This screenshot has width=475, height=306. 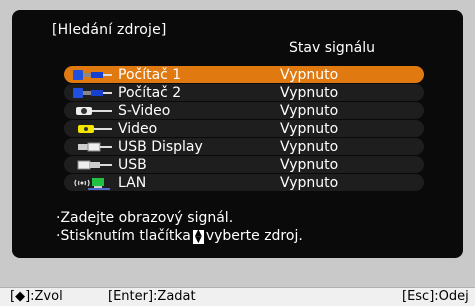 What do you see at coordinates (94, 183) in the screenshot?
I see `lan-icon` at bounding box center [94, 183].